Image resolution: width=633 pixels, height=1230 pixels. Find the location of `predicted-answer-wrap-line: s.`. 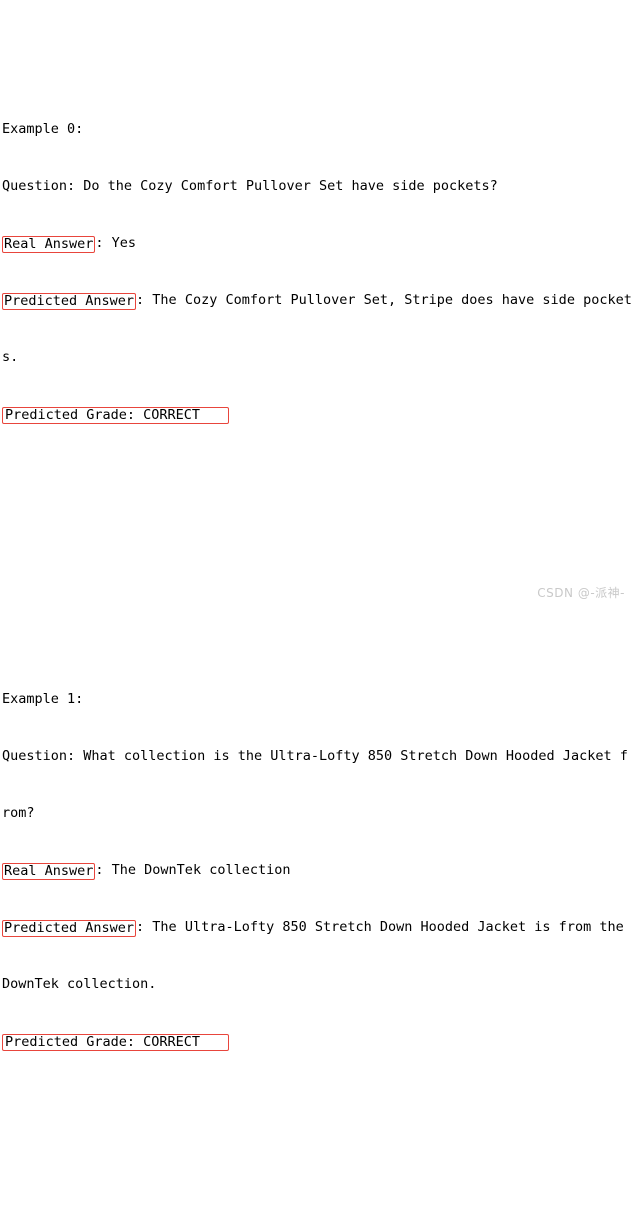

predicted-answer-wrap-line: s. is located at coordinates (10, 357).